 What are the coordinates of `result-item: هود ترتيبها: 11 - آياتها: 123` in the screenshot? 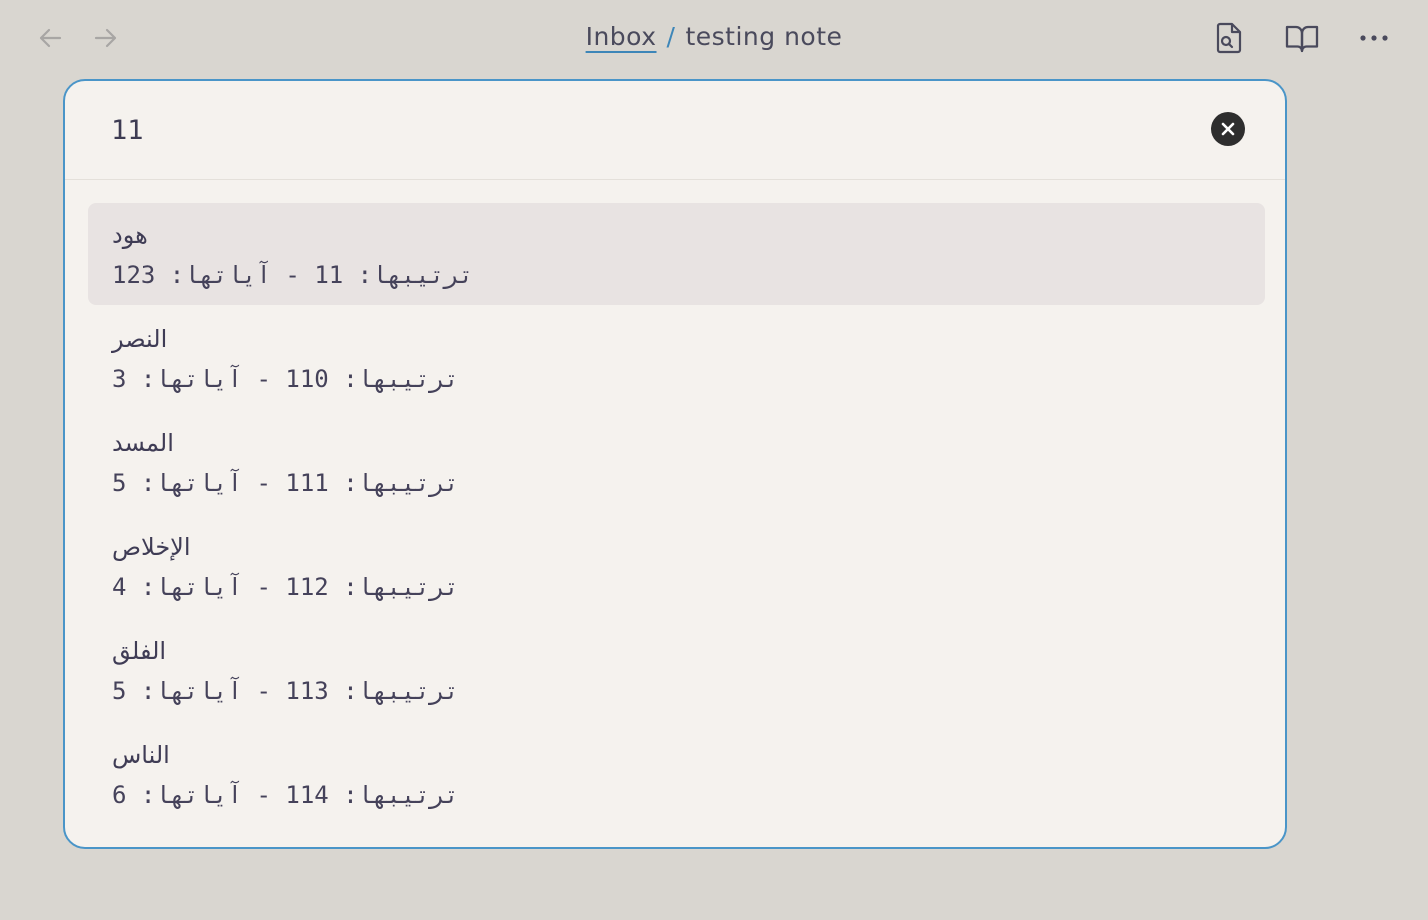 It's located at (676, 254).